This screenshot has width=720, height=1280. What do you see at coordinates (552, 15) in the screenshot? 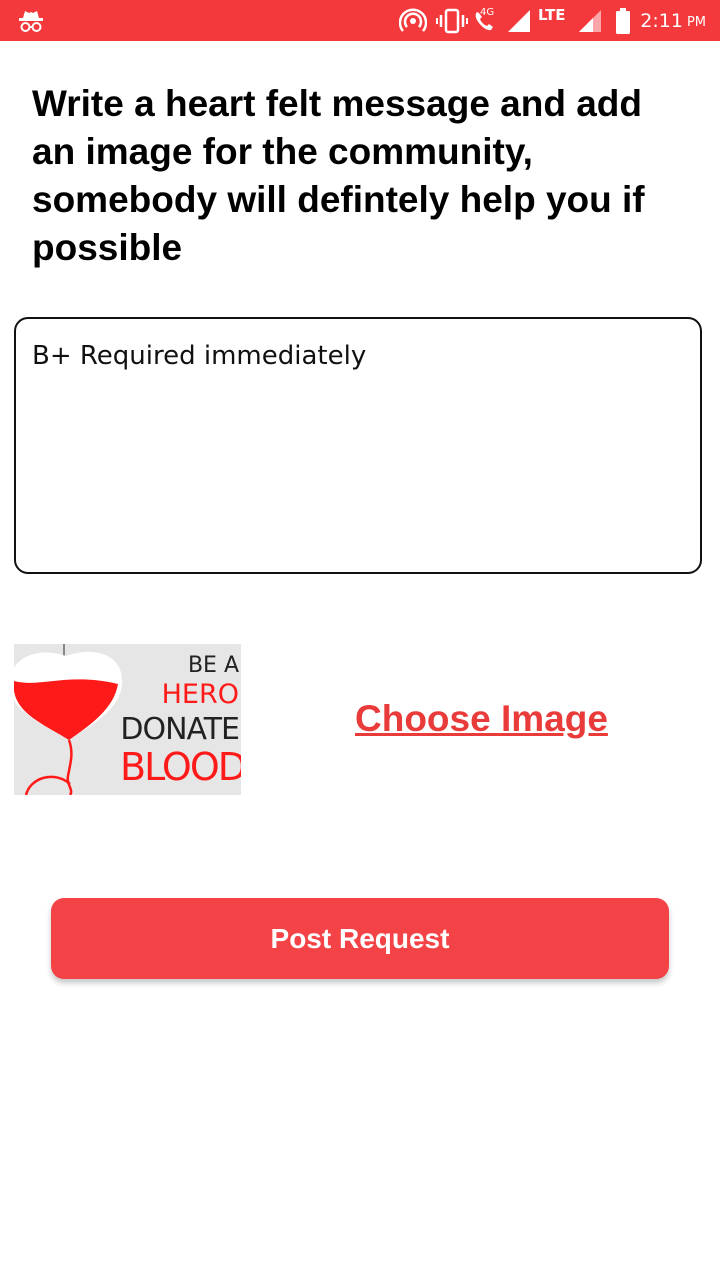
I see `lte-label: LTE` at bounding box center [552, 15].